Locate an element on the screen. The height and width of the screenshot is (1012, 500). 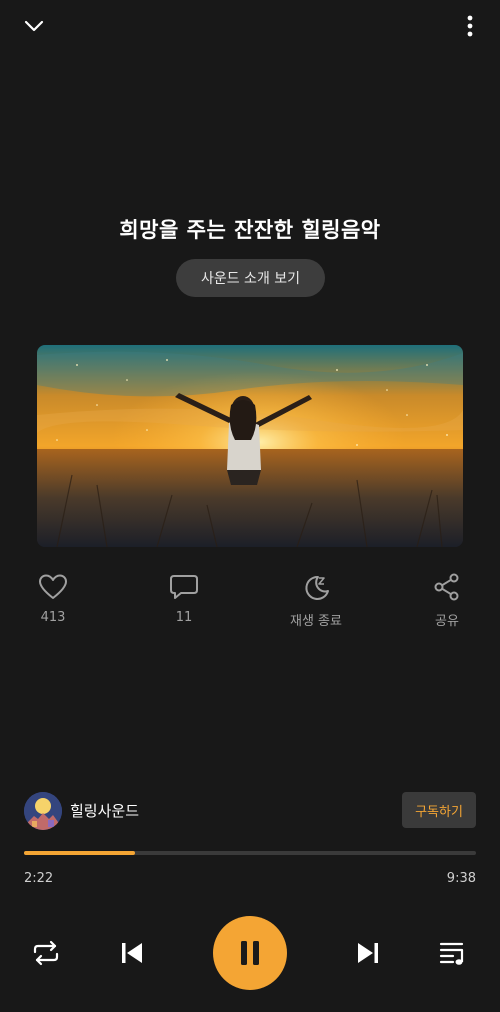
share-button: 공유 is located at coordinates (447, 600).